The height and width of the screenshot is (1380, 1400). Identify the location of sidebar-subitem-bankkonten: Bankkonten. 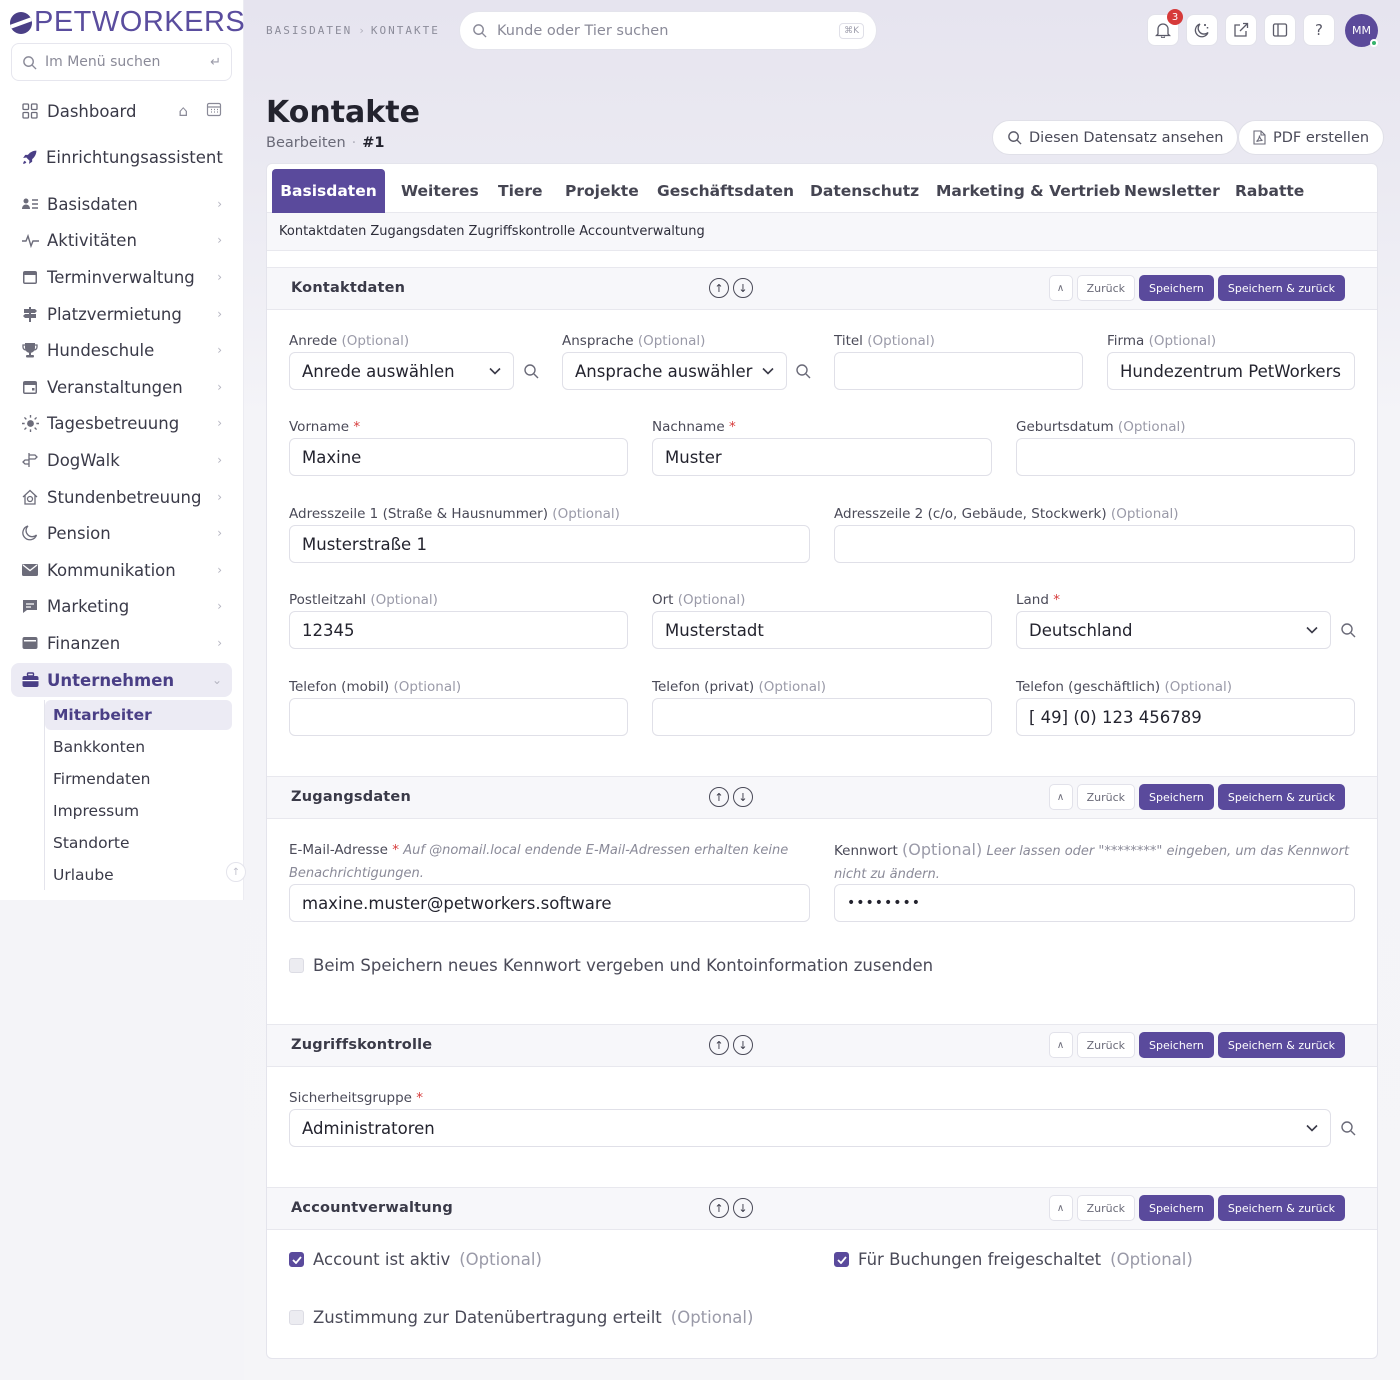
(138, 747).